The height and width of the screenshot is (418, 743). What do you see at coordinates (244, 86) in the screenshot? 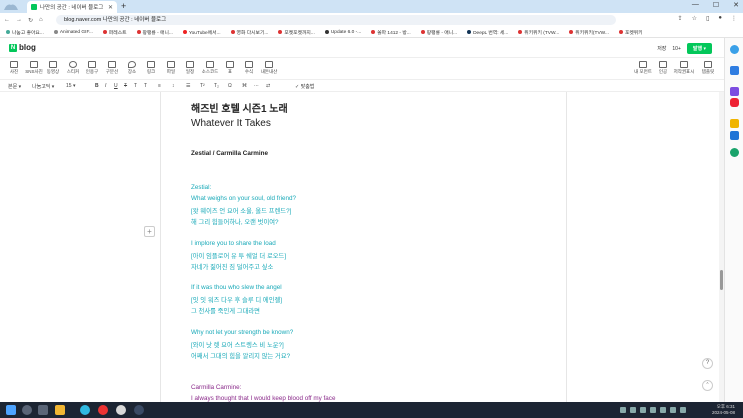
I see `link-icon: ⌘` at bounding box center [244, 86].